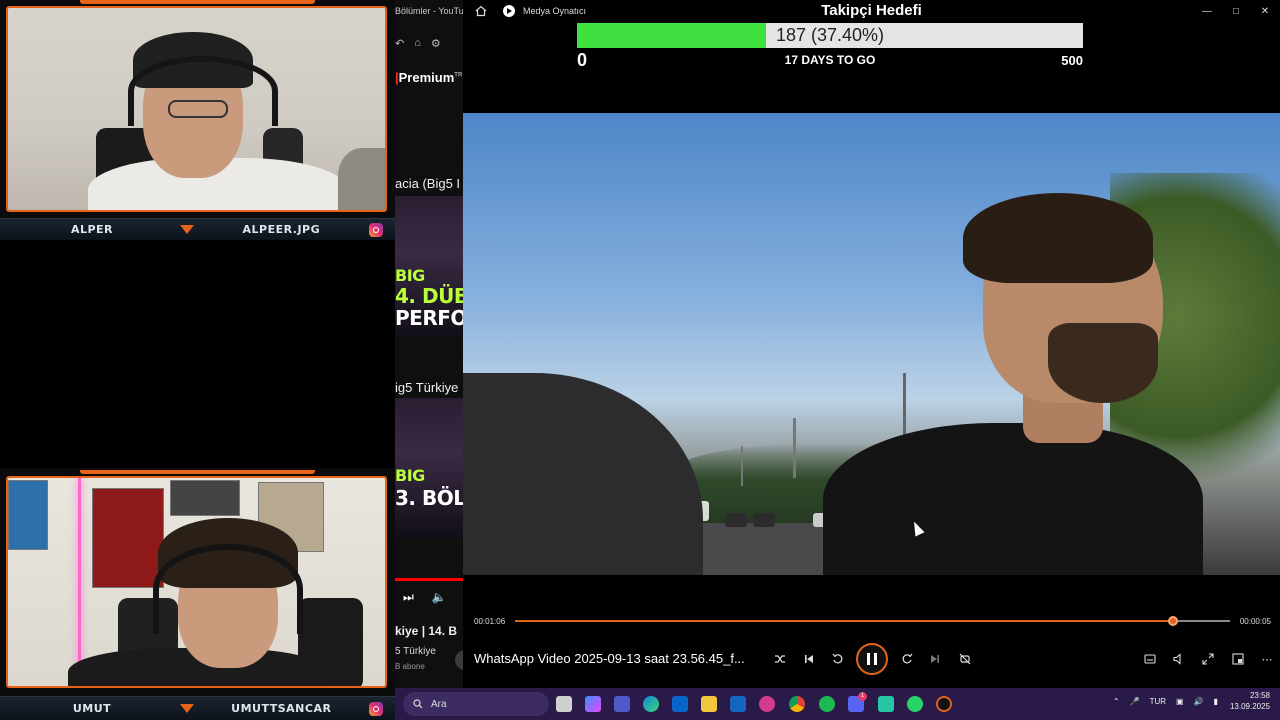 This screenshot has height=720, width=1280. Describe the element at coordinates (862, 696) in the screenshot. I see `notification-badge: 1` at that location.